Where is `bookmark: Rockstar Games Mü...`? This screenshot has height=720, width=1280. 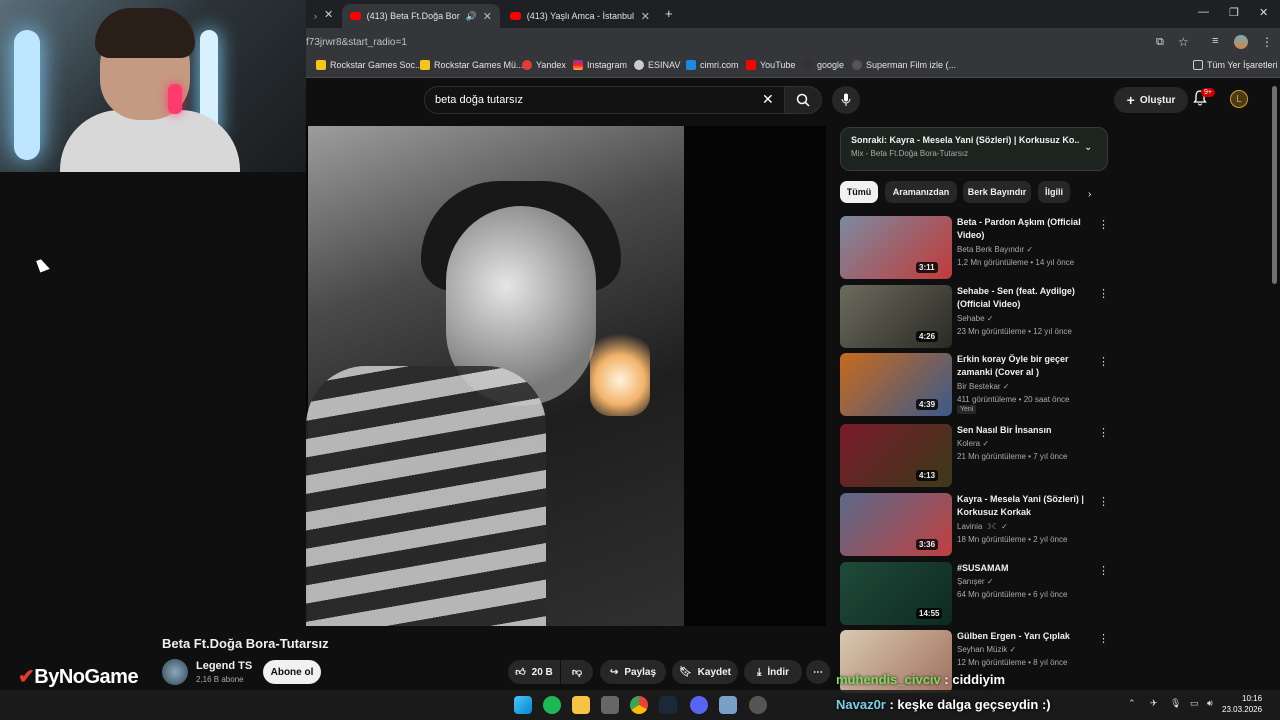 bookmark: Rockstar Games Mü... is located at coordinates (472, 65).